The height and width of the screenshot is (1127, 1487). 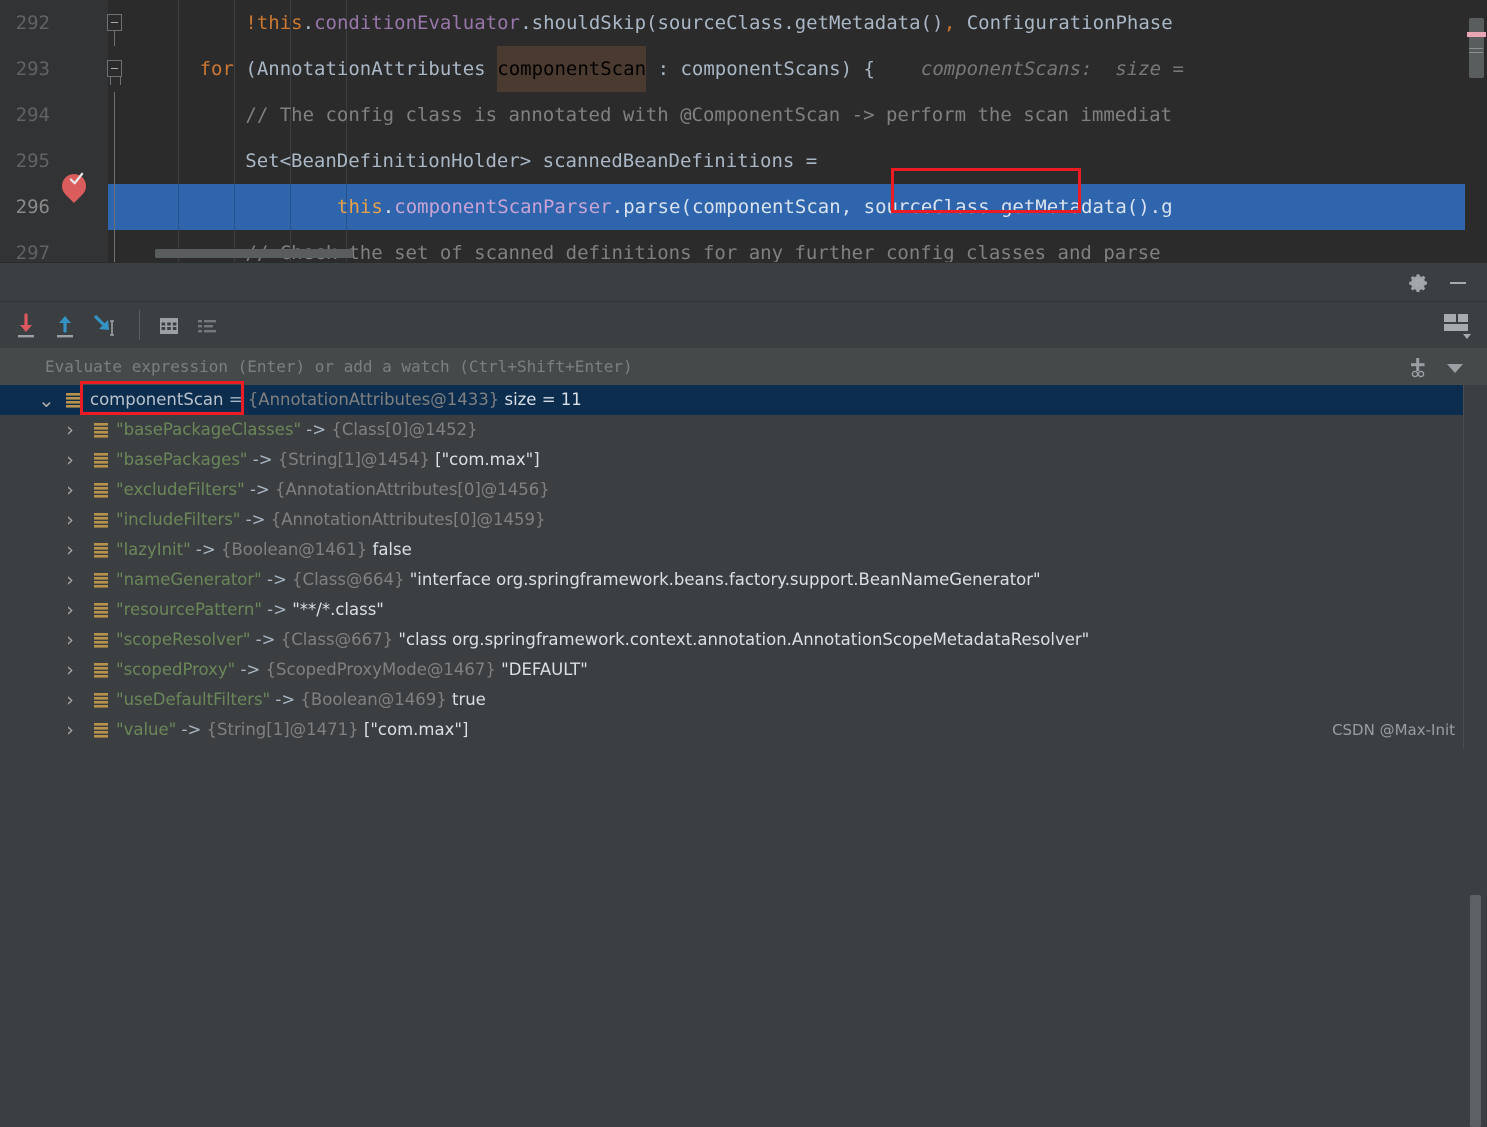 I want to click on code-token: , sourceClass.getMetadata().g, so click(x=1007, y=207).